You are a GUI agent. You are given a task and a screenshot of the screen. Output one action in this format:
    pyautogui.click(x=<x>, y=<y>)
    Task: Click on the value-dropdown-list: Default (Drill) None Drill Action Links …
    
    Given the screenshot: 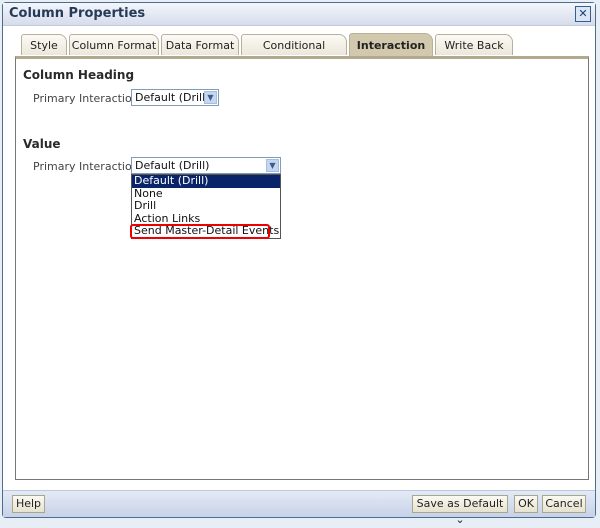 What is the action you would take?
    pyautogui.click(x=206, y=206)
    